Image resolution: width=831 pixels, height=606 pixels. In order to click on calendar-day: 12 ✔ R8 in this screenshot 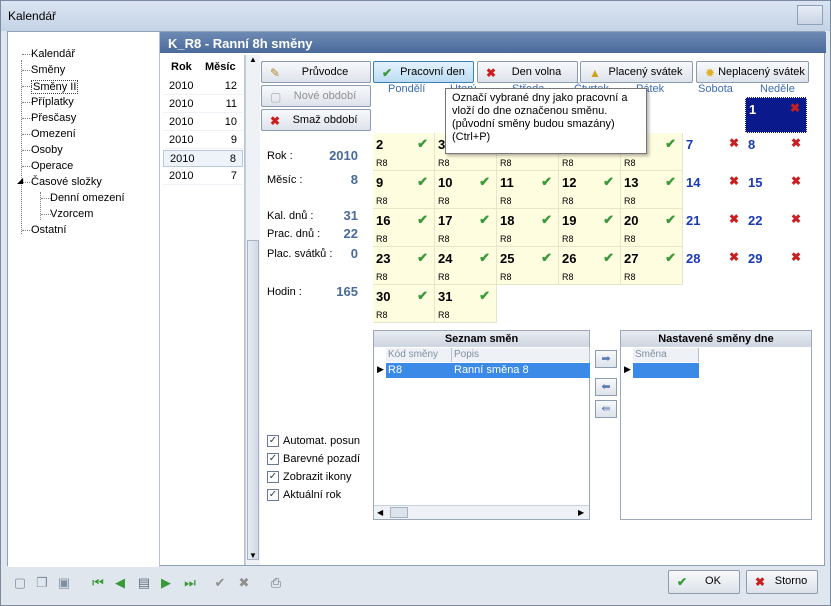, I will do `click(590, 190)`.